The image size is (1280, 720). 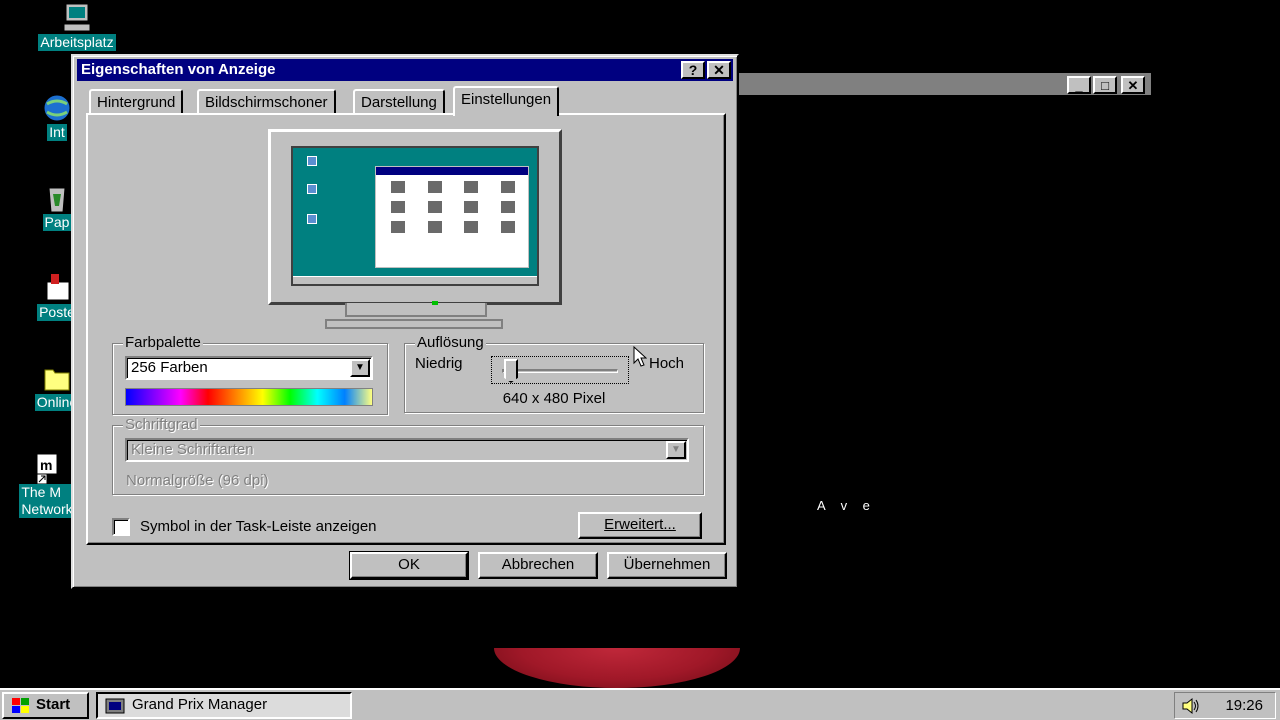 I want to click on color-palette-group: Farbpalette 256 Farben ▼, so click(x=250, y=374).